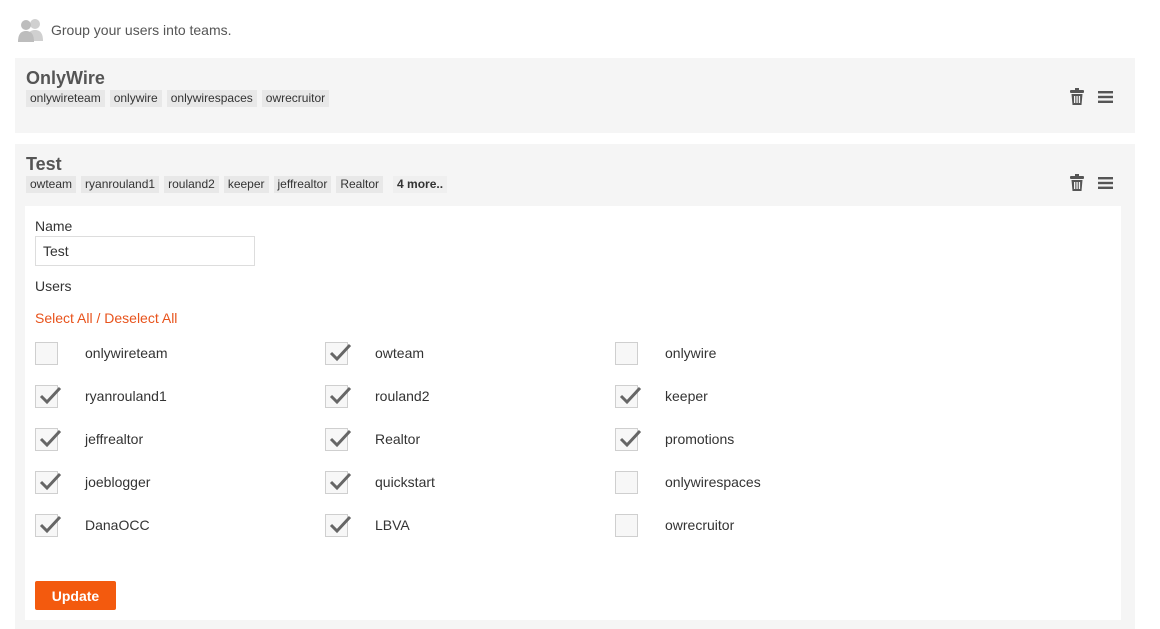  What do you see at coordinates (118, 482) in the screenshot?
I see `user-option-label: joeblogger` at bounding box center [118, 482].